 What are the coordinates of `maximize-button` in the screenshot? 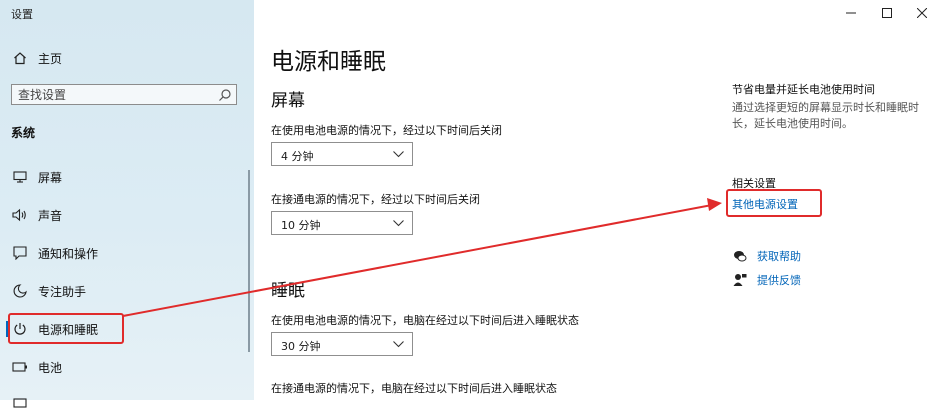 It's located at (887, 13).